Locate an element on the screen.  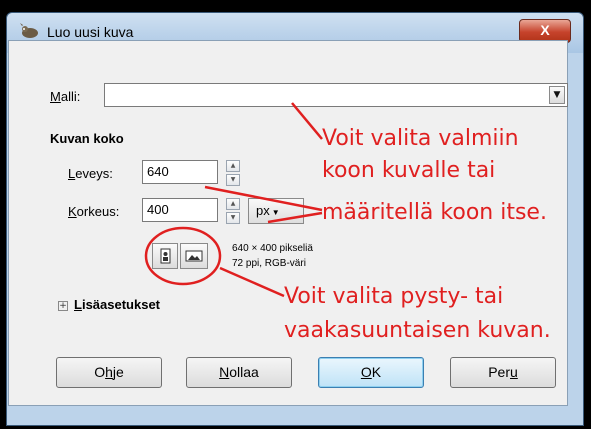
window-title: Luo uusi kuva is located at coordinates (90, 32).